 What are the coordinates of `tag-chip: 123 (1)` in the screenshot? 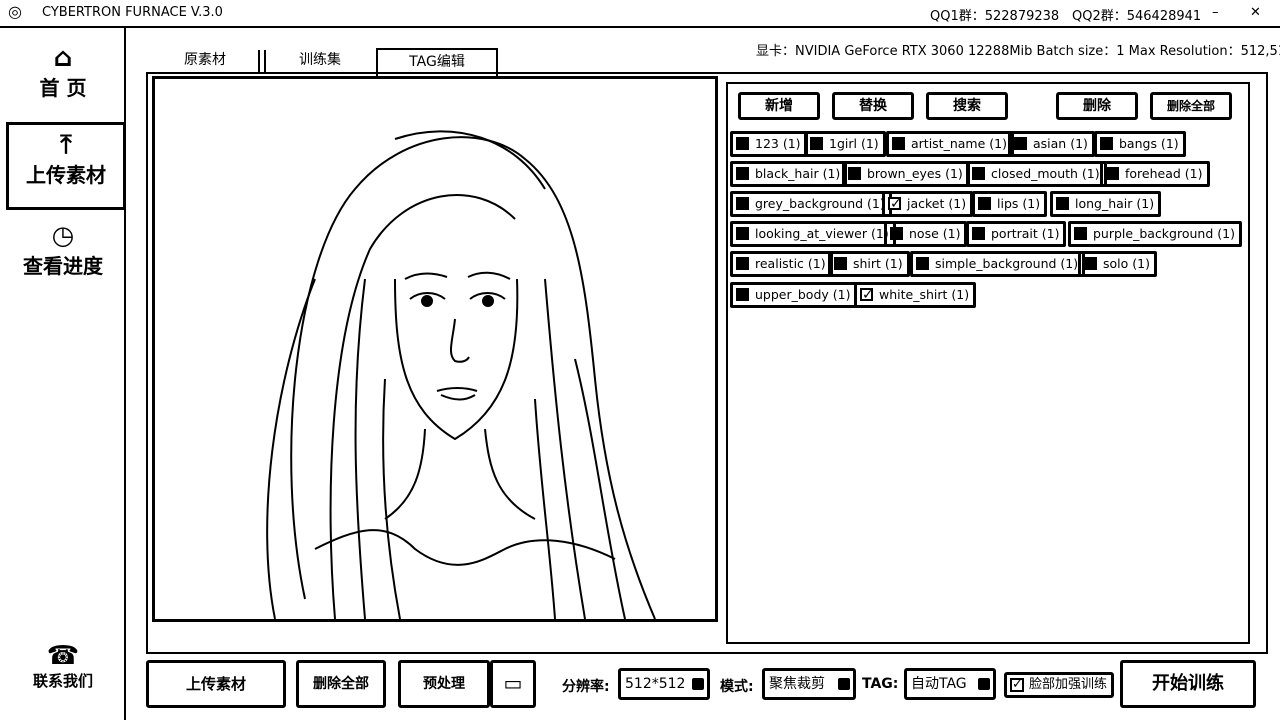 It's located at (769, 144).